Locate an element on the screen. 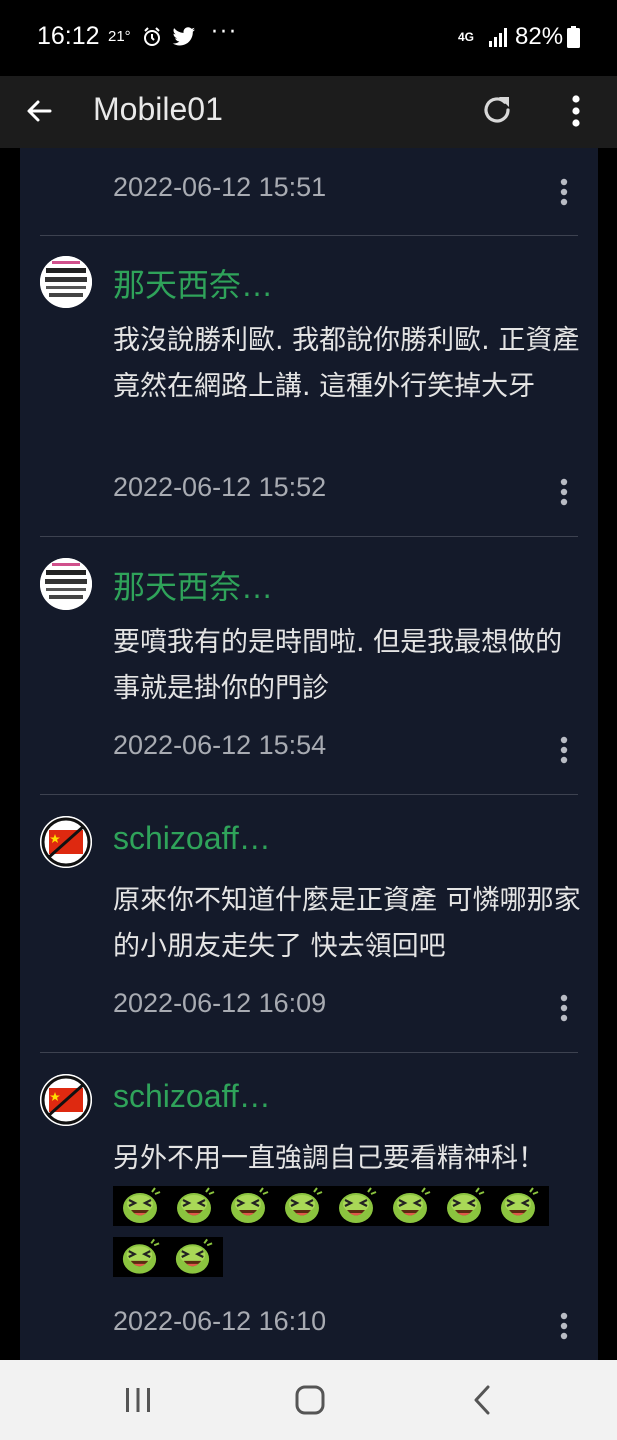 The height and width of the screenshot is (1440, 617). comment-meta: 2022-06-12 15:51 is located at coordinates (309, 192).